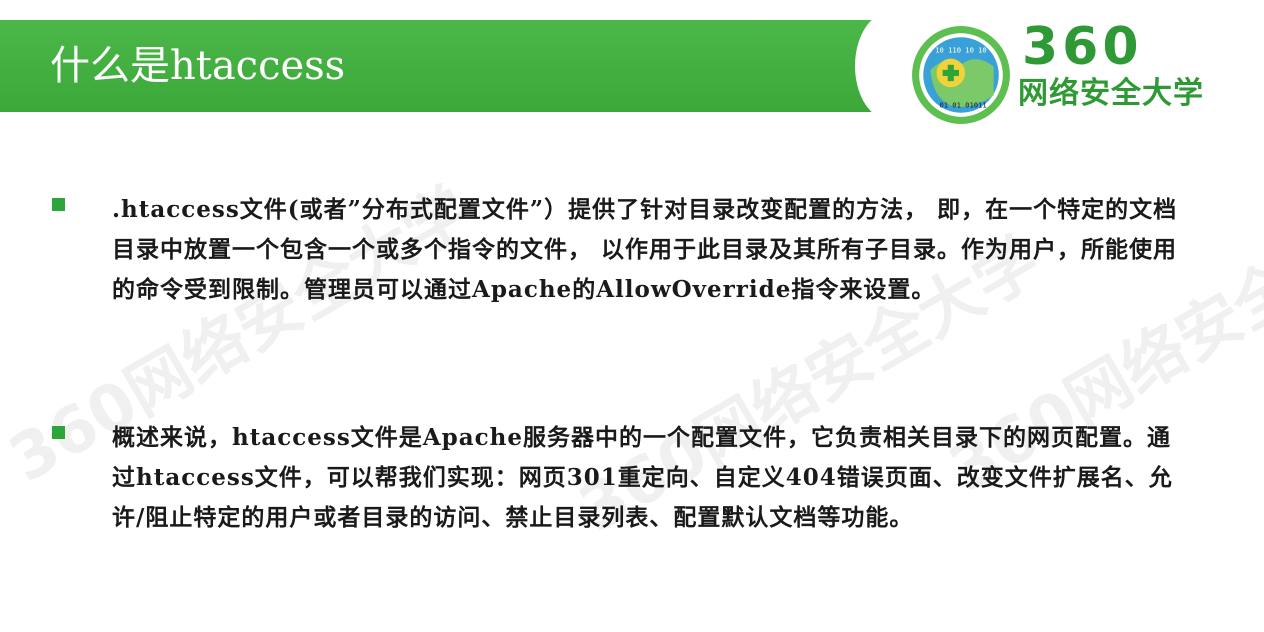 The height and width of the screenshot is (632, 1264). Describe the element at coordinates (1111, 93) in the screenshot. I see `logo-subtitle: 网络安全大学` at that location.